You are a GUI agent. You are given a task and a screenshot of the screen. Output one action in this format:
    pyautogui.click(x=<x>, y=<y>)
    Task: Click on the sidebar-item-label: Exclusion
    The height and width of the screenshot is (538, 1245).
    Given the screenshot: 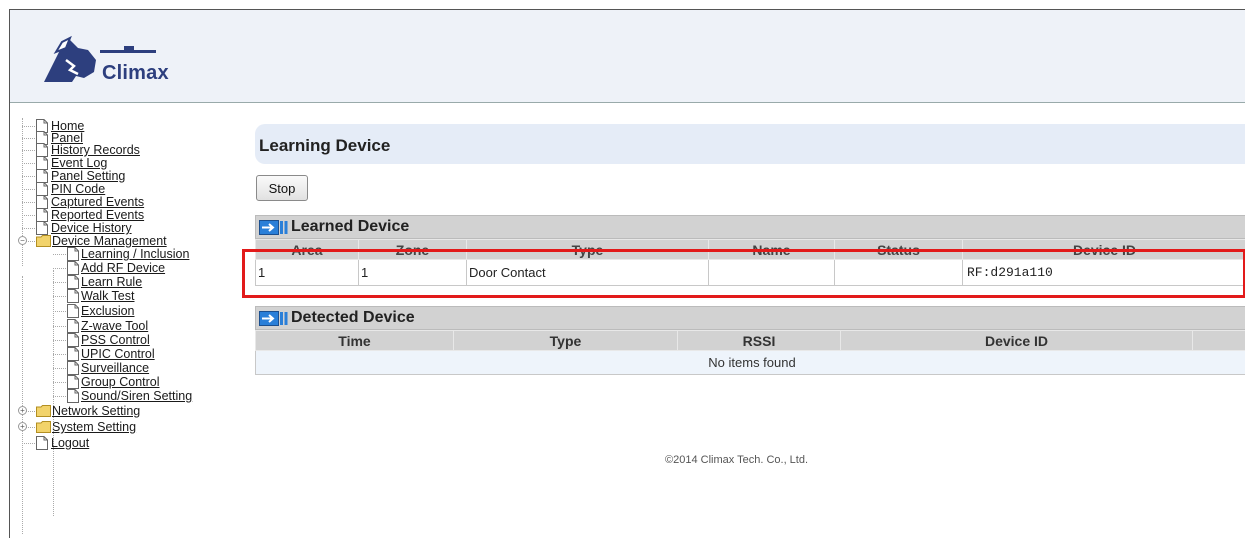 What is the action you would take?
    pyautogui.click(x=108, y=311)
    